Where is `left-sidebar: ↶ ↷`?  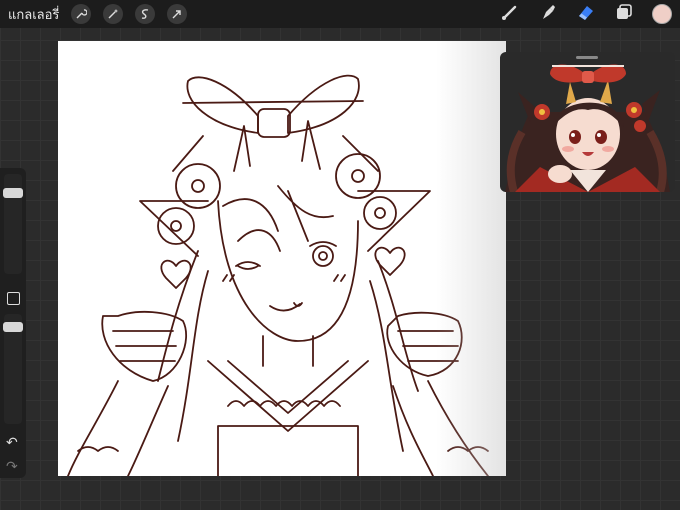 left-sidebar: ↶ ↷ is located at coordinates (13, 323).